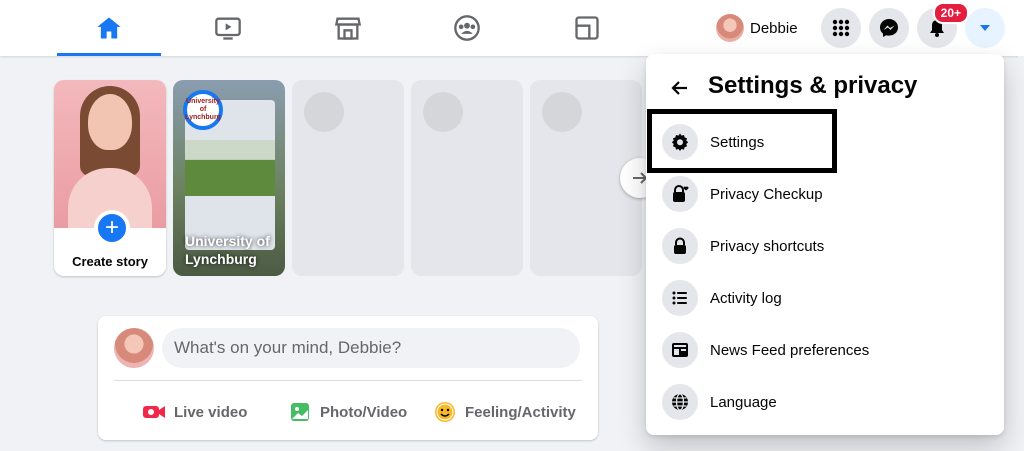 Image resolution: width=1024 pixels, height=451 pixels. Describe the element at coordinates (110, 154) in the screenshot. I see `profile-photo` at that location.